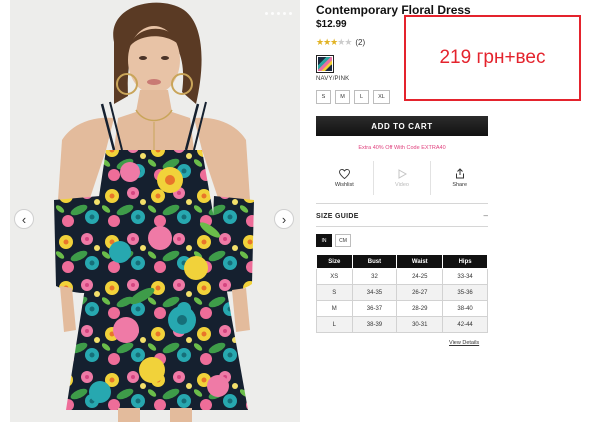 This screenshot has height=422, width=600. I want to click on swatch-pattern, so click(325, 64).